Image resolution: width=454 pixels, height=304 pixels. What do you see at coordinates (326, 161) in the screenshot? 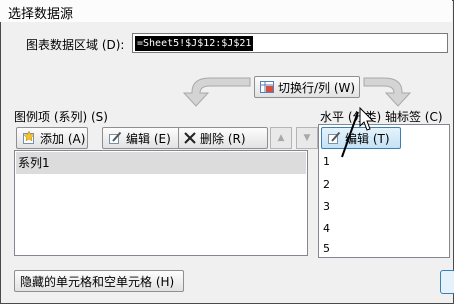
I see `list-item: 1` at bounding box center [326, 161].